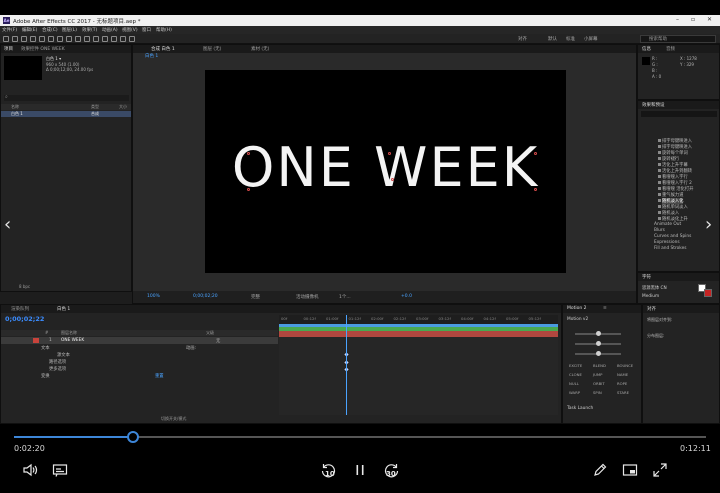  I want to click on tab-project: 项目, so click(8, 49).